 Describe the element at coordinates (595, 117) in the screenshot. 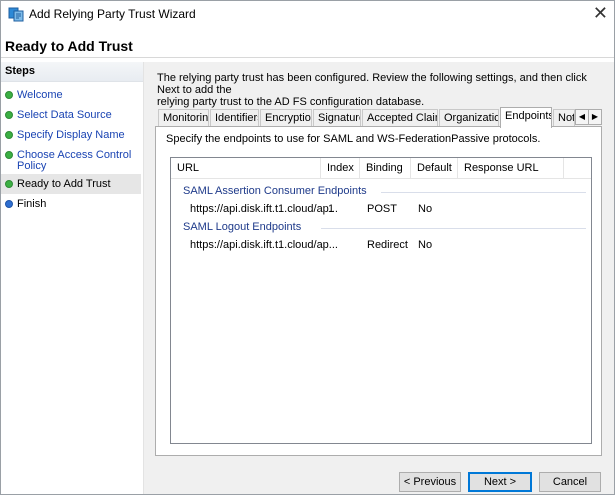

I see `tab-scroll-right-icon: ▶` at that location.